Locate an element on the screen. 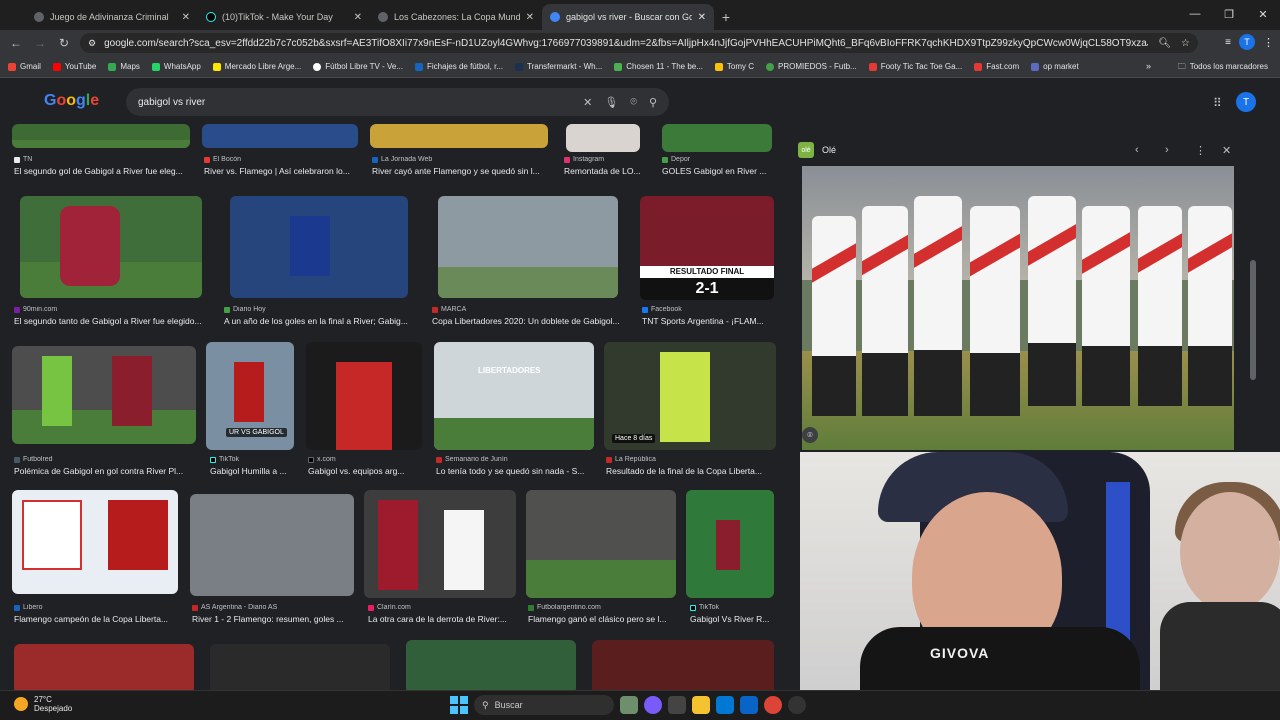 The height and width of the screenshot is (720, 1280). lens-icon: ⌾ is located at coordinates (633, 102).